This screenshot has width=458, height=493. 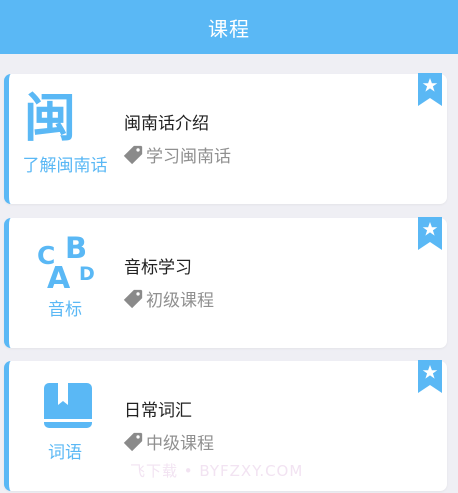 I want to click on course-category-label: 词语, so click(x=65, y=453).